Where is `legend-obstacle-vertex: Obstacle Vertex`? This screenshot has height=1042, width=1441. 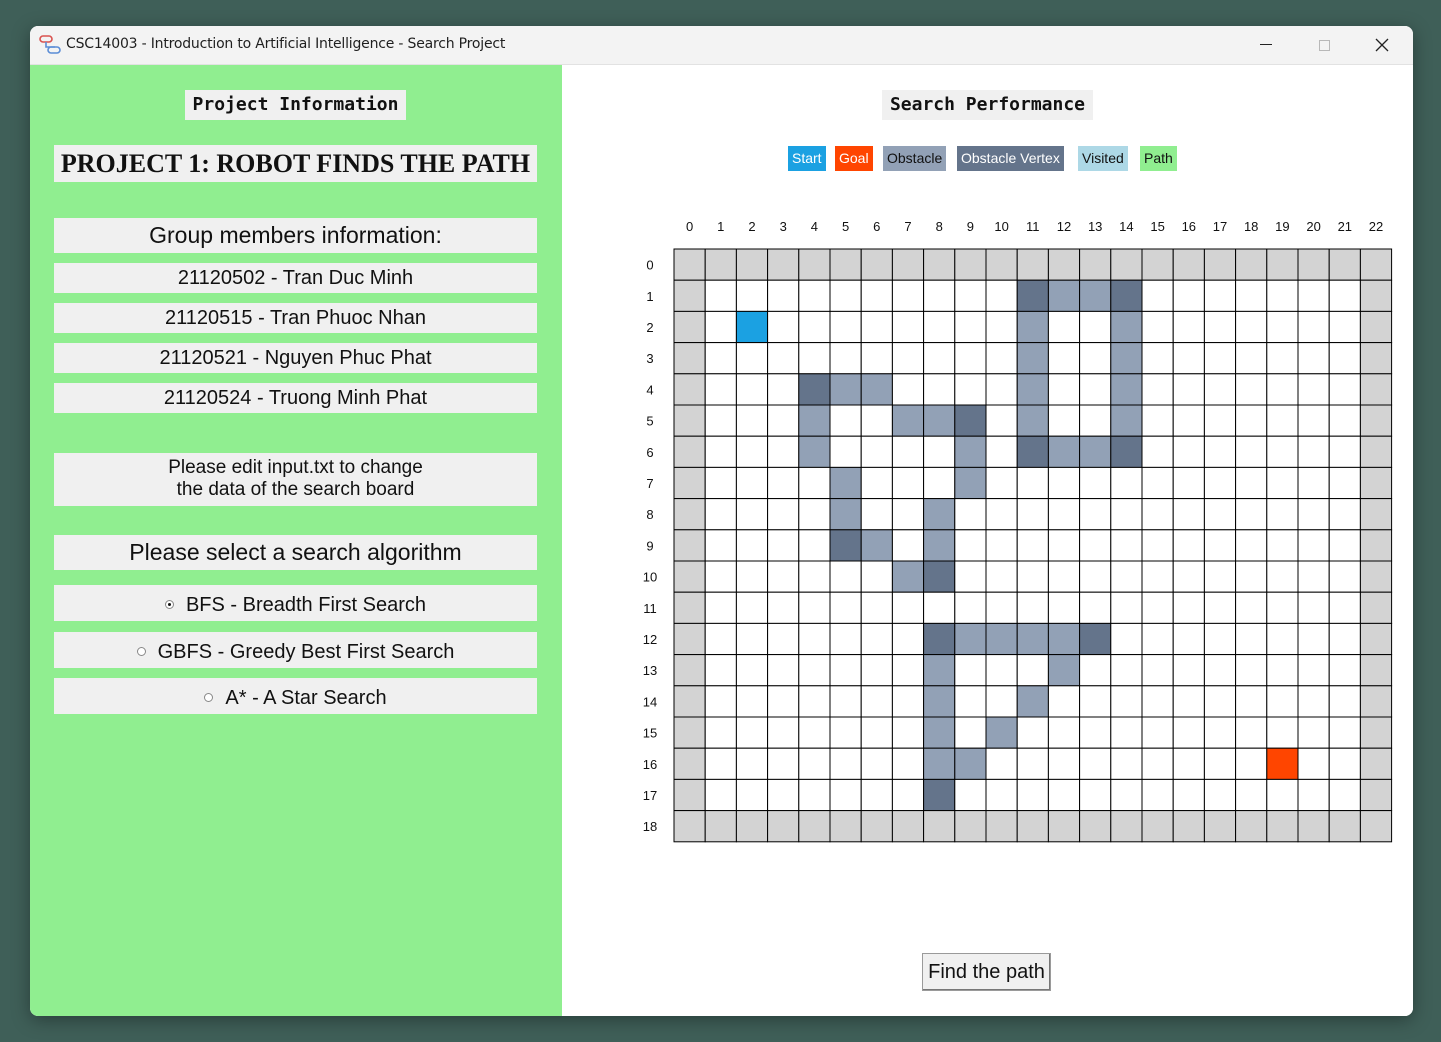 legend-obstacle-vertex: Obstacle Vertex is located at coordinates (1010, 158).